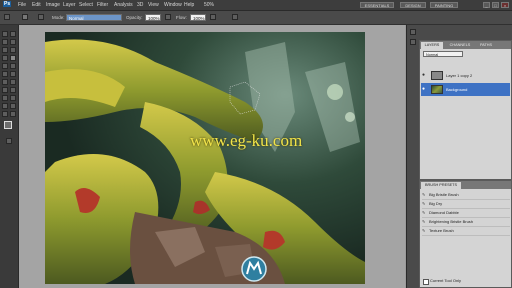 This screenshot has width=512, height=288. What do you see at coordinates (13, 34) in the screenshot?
I see `marquee-tool-icon` at bounding box center [13, 34].